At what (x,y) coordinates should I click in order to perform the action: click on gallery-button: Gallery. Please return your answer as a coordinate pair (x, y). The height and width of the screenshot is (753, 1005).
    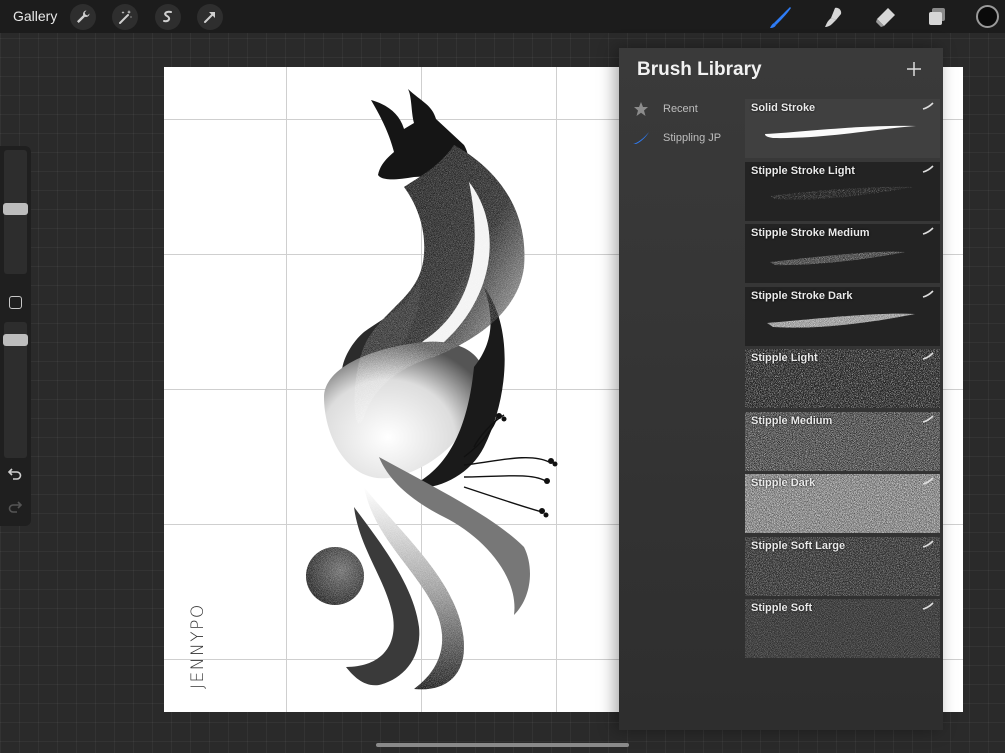
    Looking at the image, I should click on (35, 16).